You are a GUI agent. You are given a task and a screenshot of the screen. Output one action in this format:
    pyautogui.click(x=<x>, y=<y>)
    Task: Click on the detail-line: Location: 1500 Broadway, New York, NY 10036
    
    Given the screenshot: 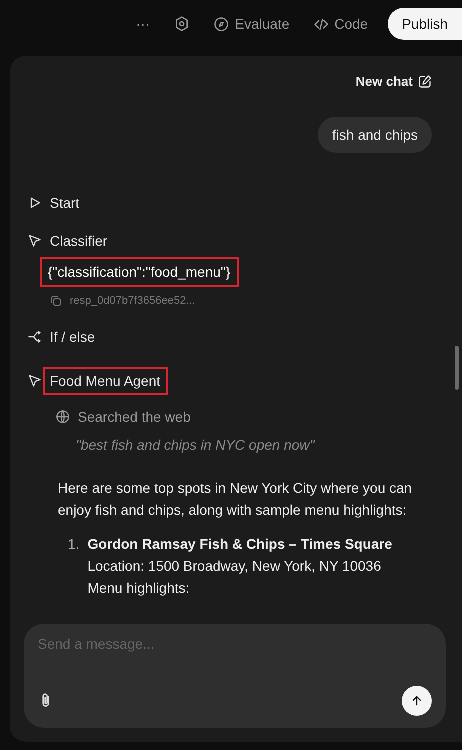 What is the action you would take?
    pyautogui.click(x=235, y=566)
    